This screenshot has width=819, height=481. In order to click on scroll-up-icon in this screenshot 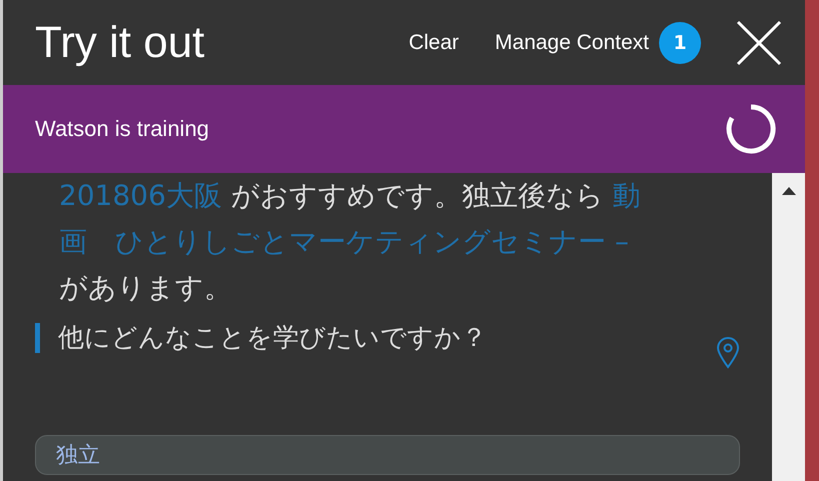, I will do `click(789, 191)`.